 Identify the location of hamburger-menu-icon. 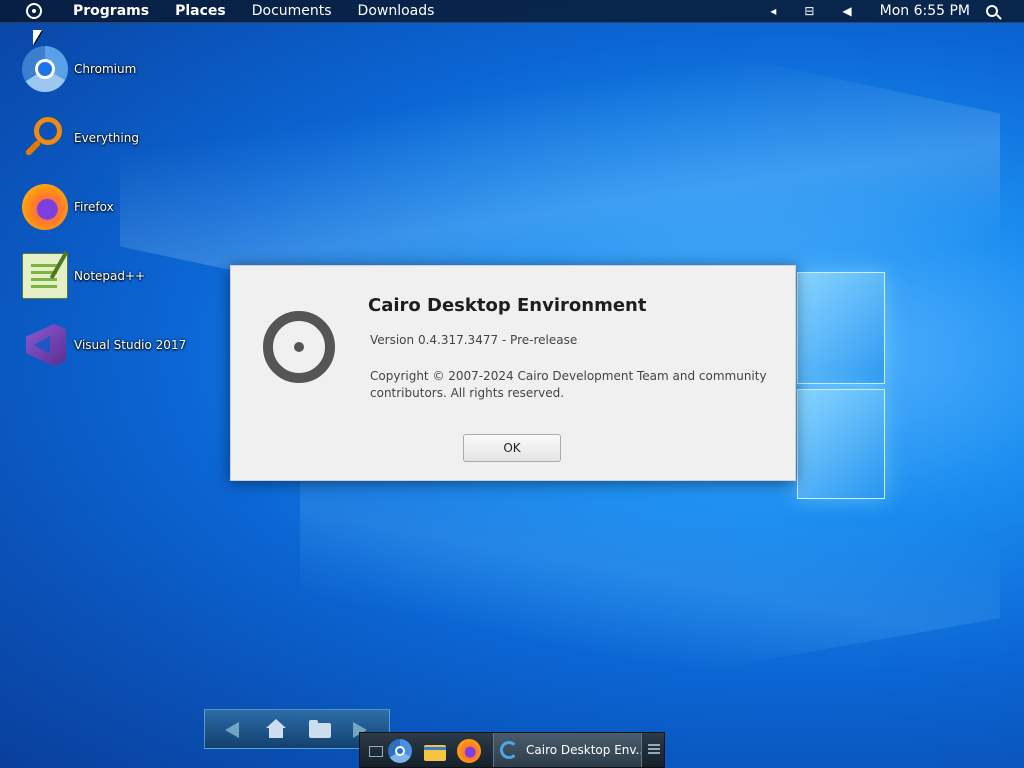
(654, 749).